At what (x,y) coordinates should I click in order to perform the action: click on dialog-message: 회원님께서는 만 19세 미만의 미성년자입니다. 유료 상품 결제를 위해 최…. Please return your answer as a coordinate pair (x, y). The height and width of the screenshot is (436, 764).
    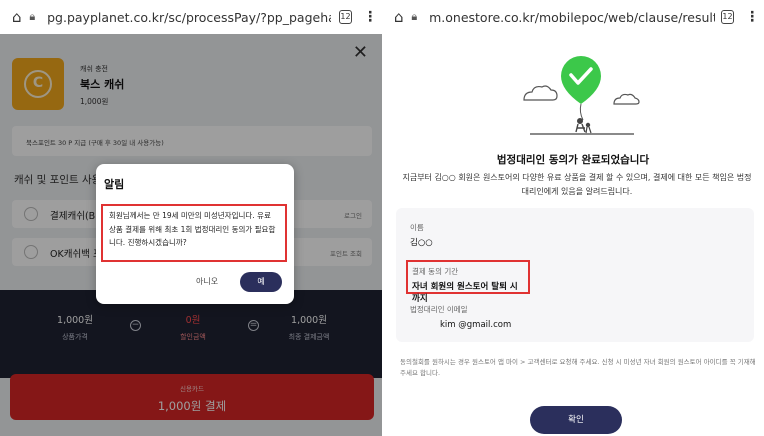
    Looking at the image, I should click on (194, 233).